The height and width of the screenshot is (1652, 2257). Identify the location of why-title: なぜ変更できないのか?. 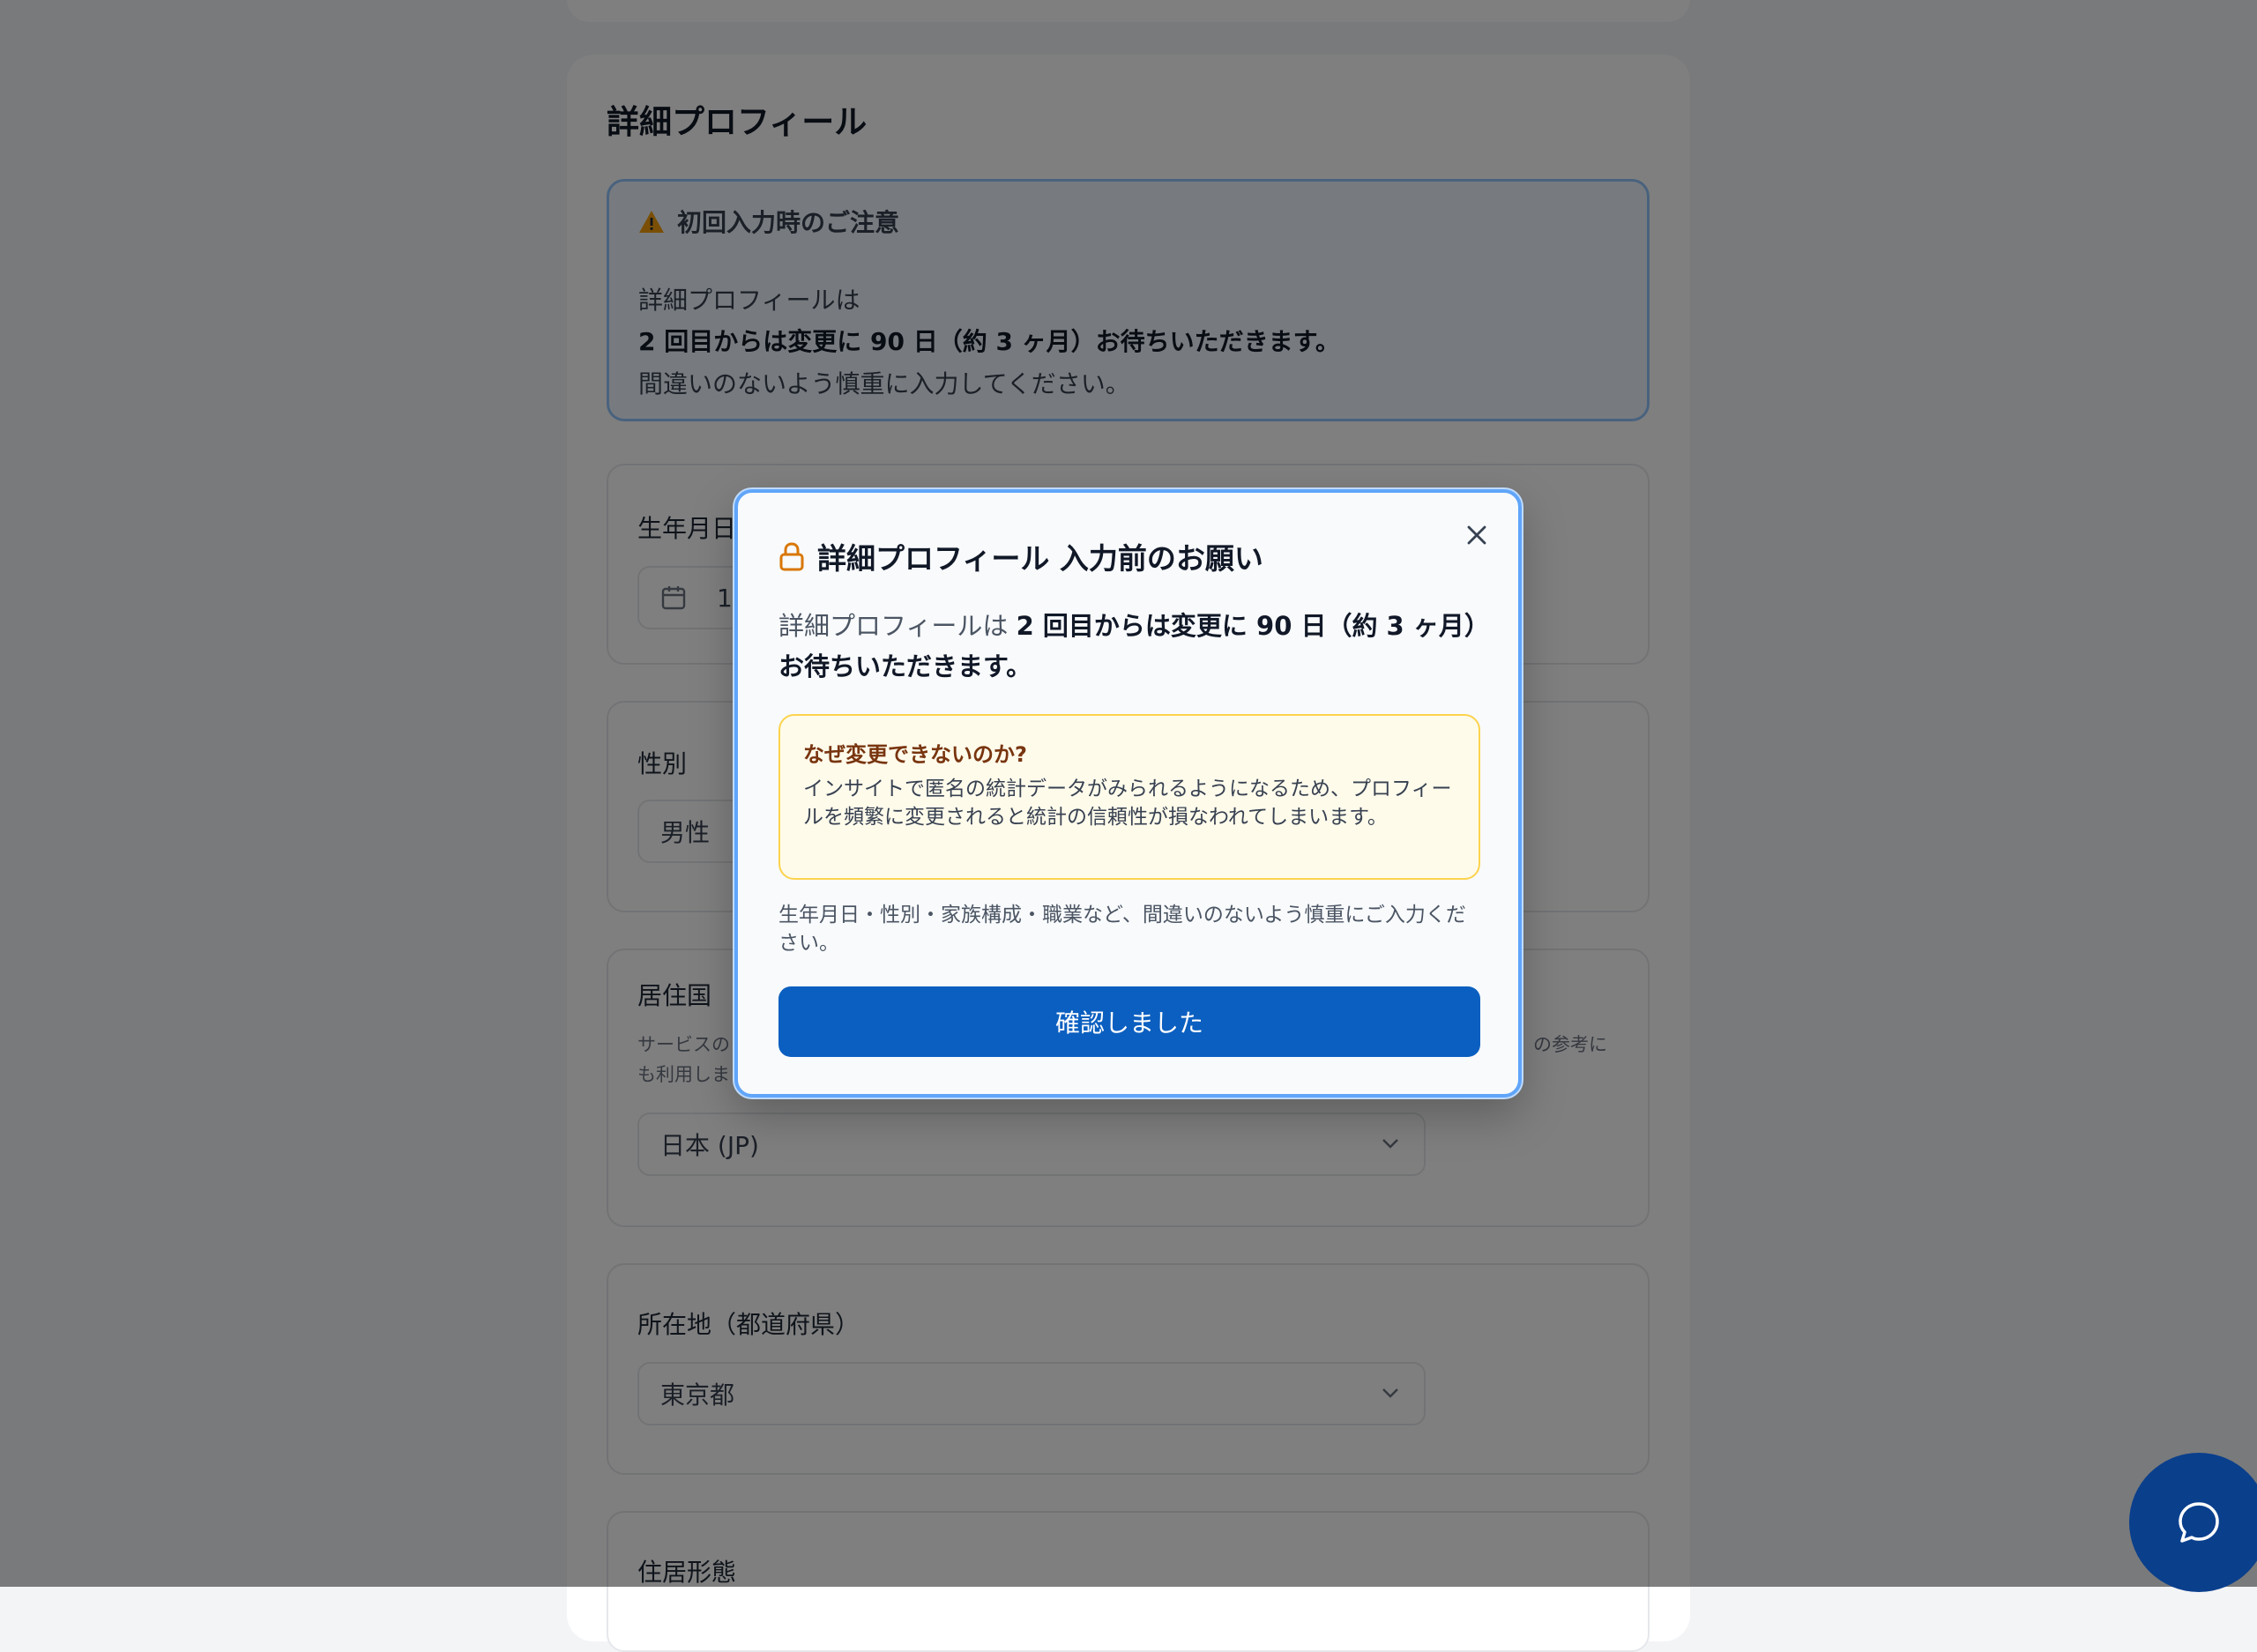
(915, 754).